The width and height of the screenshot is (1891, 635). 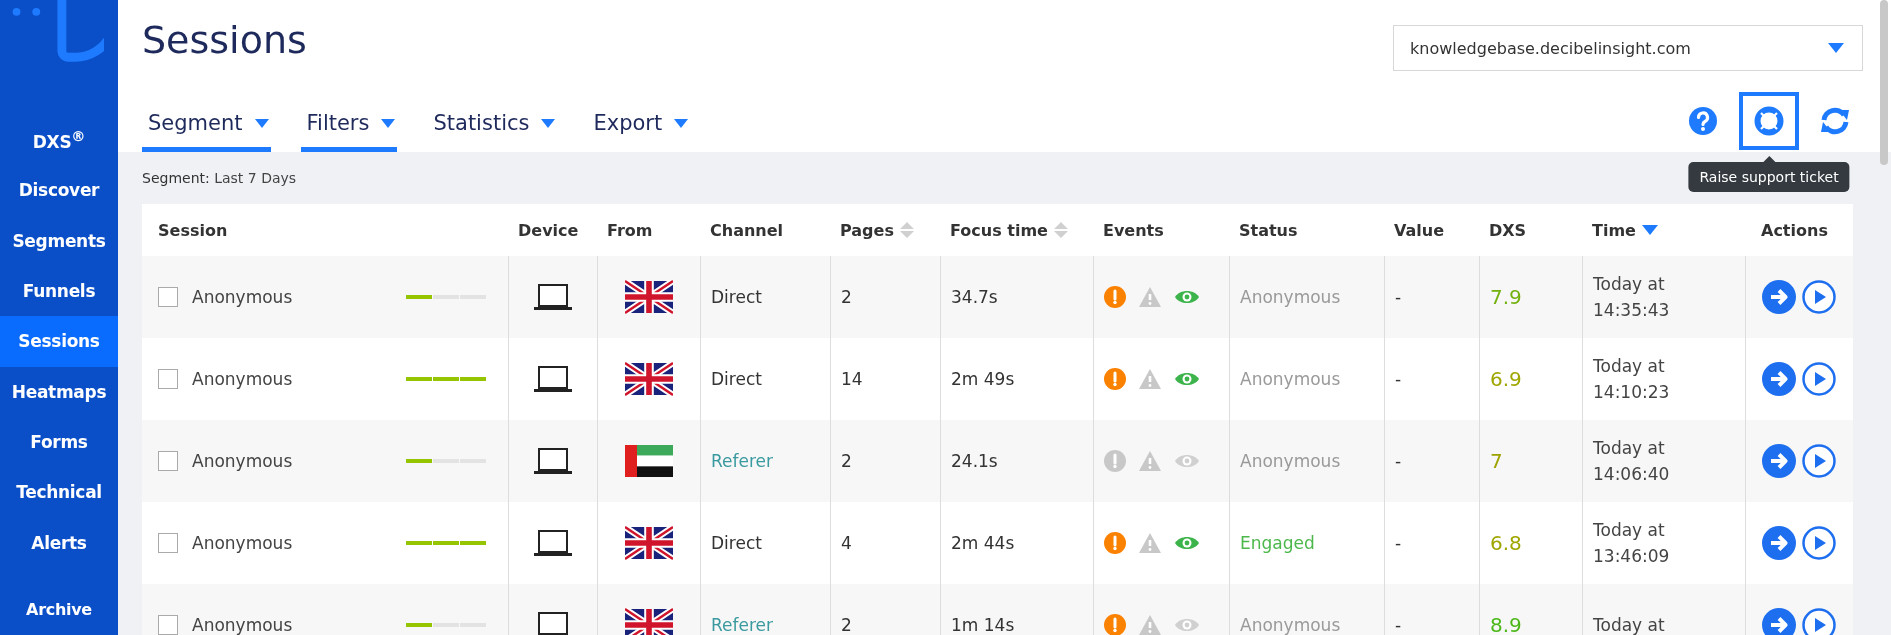 I want to click on help-icon, so click(x=1703, y=121).